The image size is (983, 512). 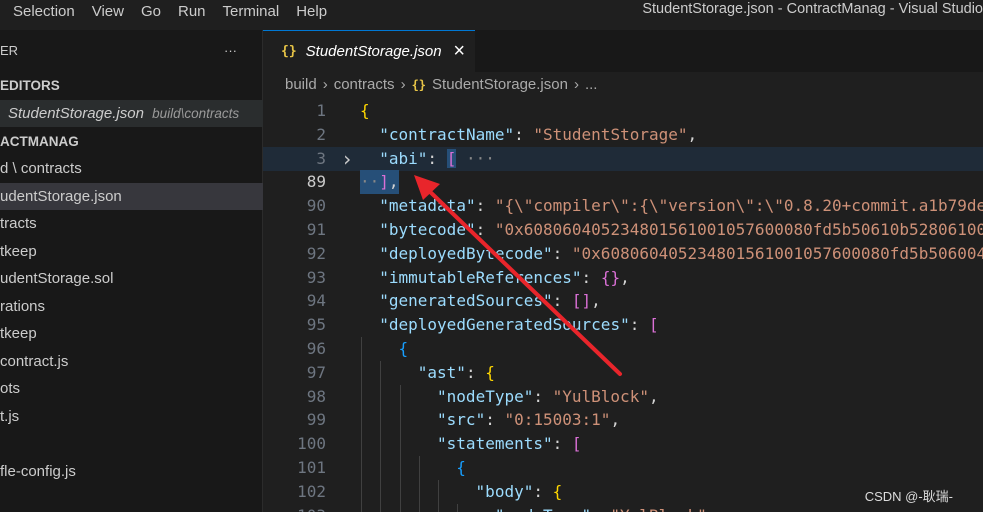 What do you see at coordinates (908, 496) in the screenshot?
I see `watermark: CSDN @-耿瑞-` at bounding box center [908, 496].